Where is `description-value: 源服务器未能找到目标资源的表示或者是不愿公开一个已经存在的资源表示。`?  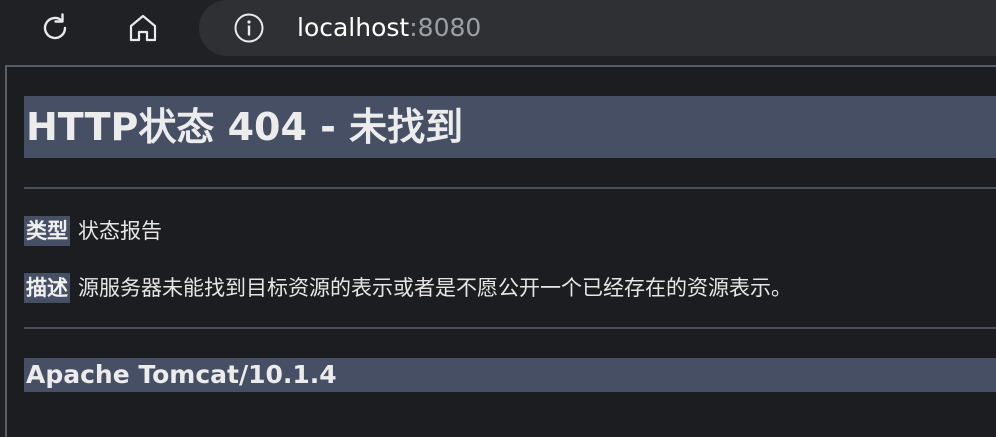 description-value: 源服务器未能找到目标资源的表示或者是不愿公开一个已经存在的资源表示。 is located at coordinates (435, 288).